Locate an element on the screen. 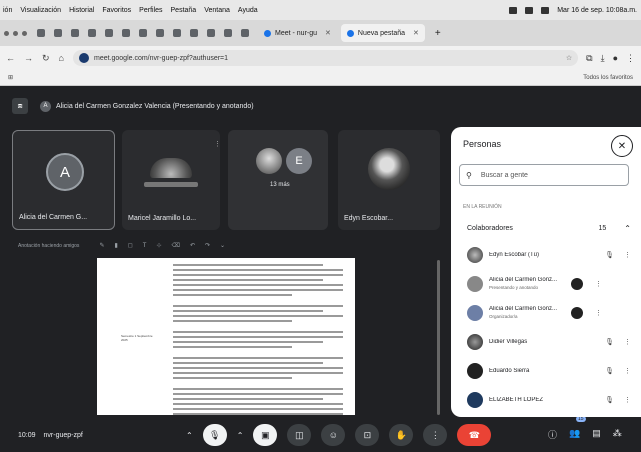 The height and width of the screenshot is (452, 641). wifi-icon is located at coordinates (529, 10).